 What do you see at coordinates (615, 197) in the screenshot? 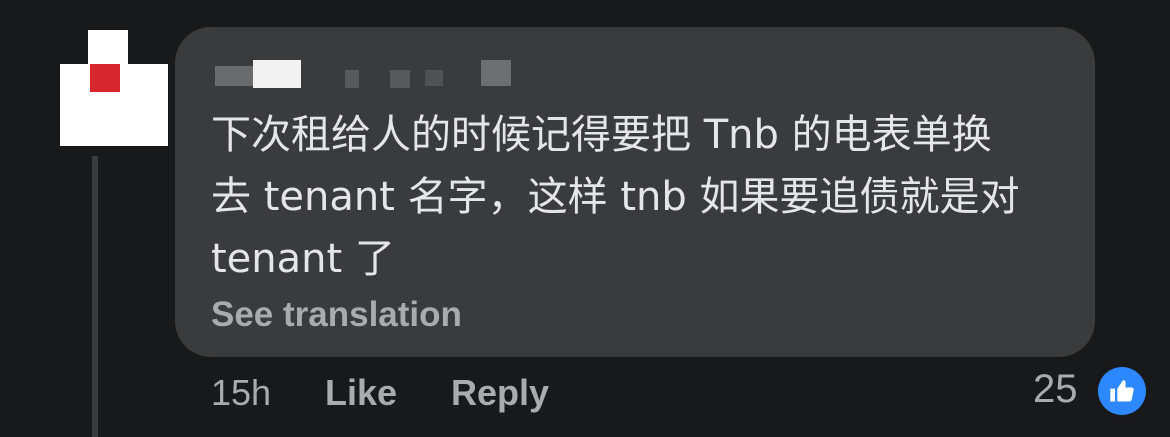
I see `comment-text-line: 去 tenant 名字，这样 tnb 如果要追债就是对` at bounding box center [615, 197].